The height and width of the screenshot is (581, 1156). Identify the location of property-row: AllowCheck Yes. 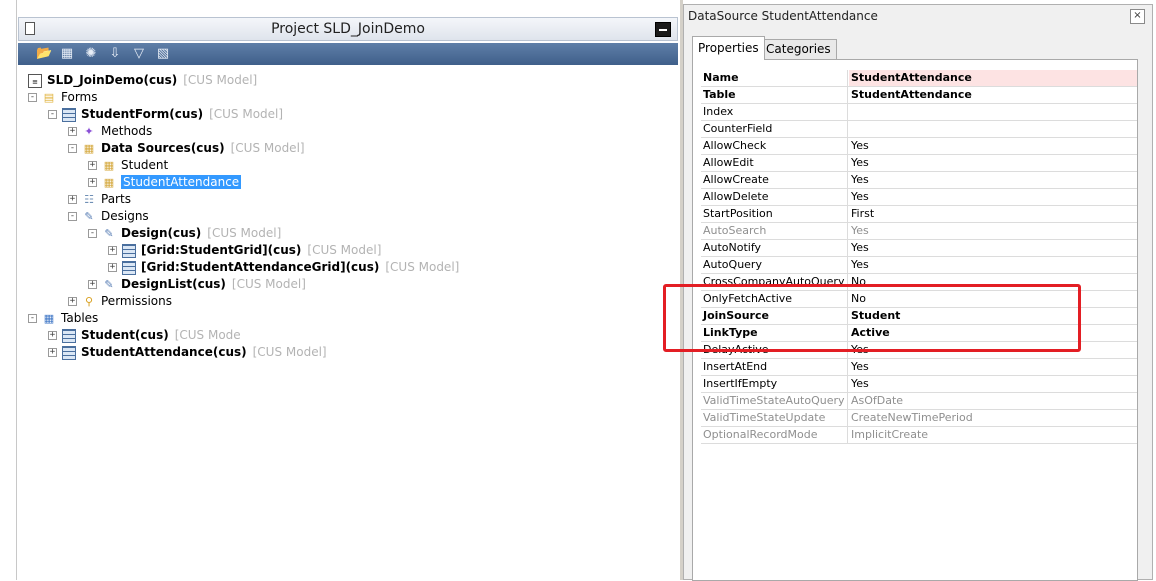
(919, 146).